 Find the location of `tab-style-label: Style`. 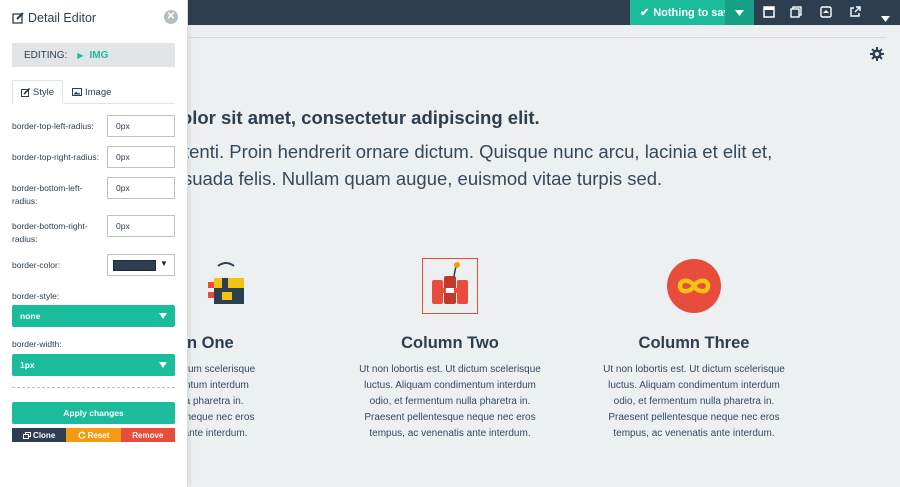

tab-style-label: Style is located at coordinates (43, 92).